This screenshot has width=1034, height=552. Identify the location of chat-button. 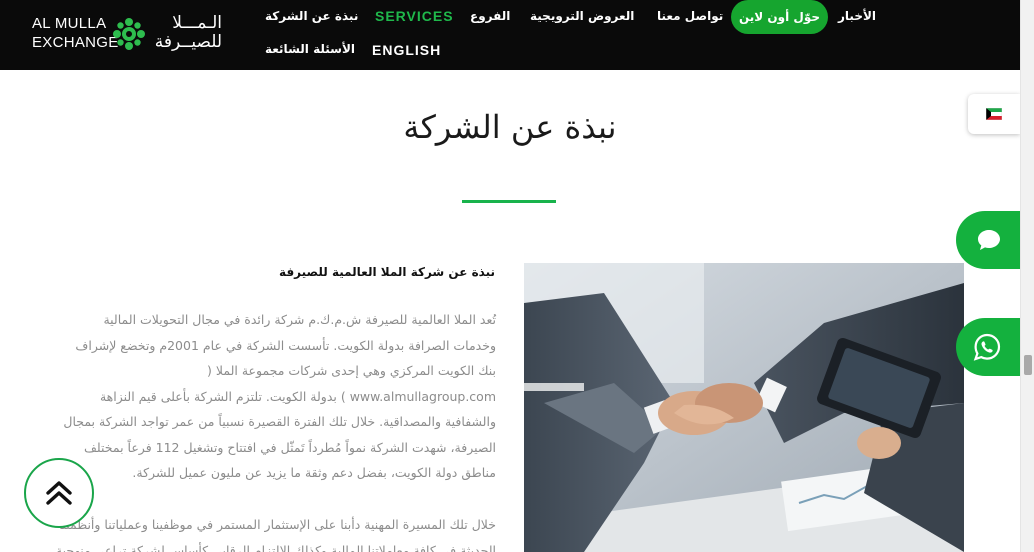
(988, 240).